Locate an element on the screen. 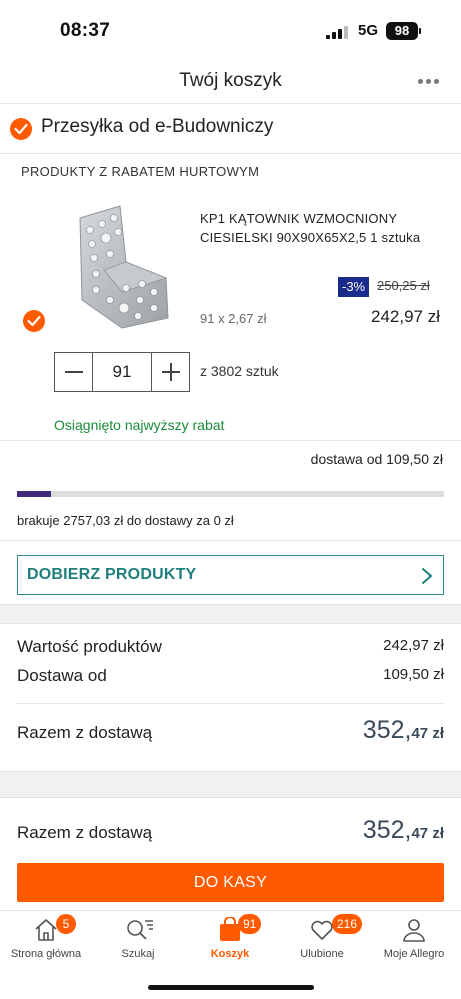  products-value-row: Wartość produktów 242,97 zł is located at coordinates (230, 649).